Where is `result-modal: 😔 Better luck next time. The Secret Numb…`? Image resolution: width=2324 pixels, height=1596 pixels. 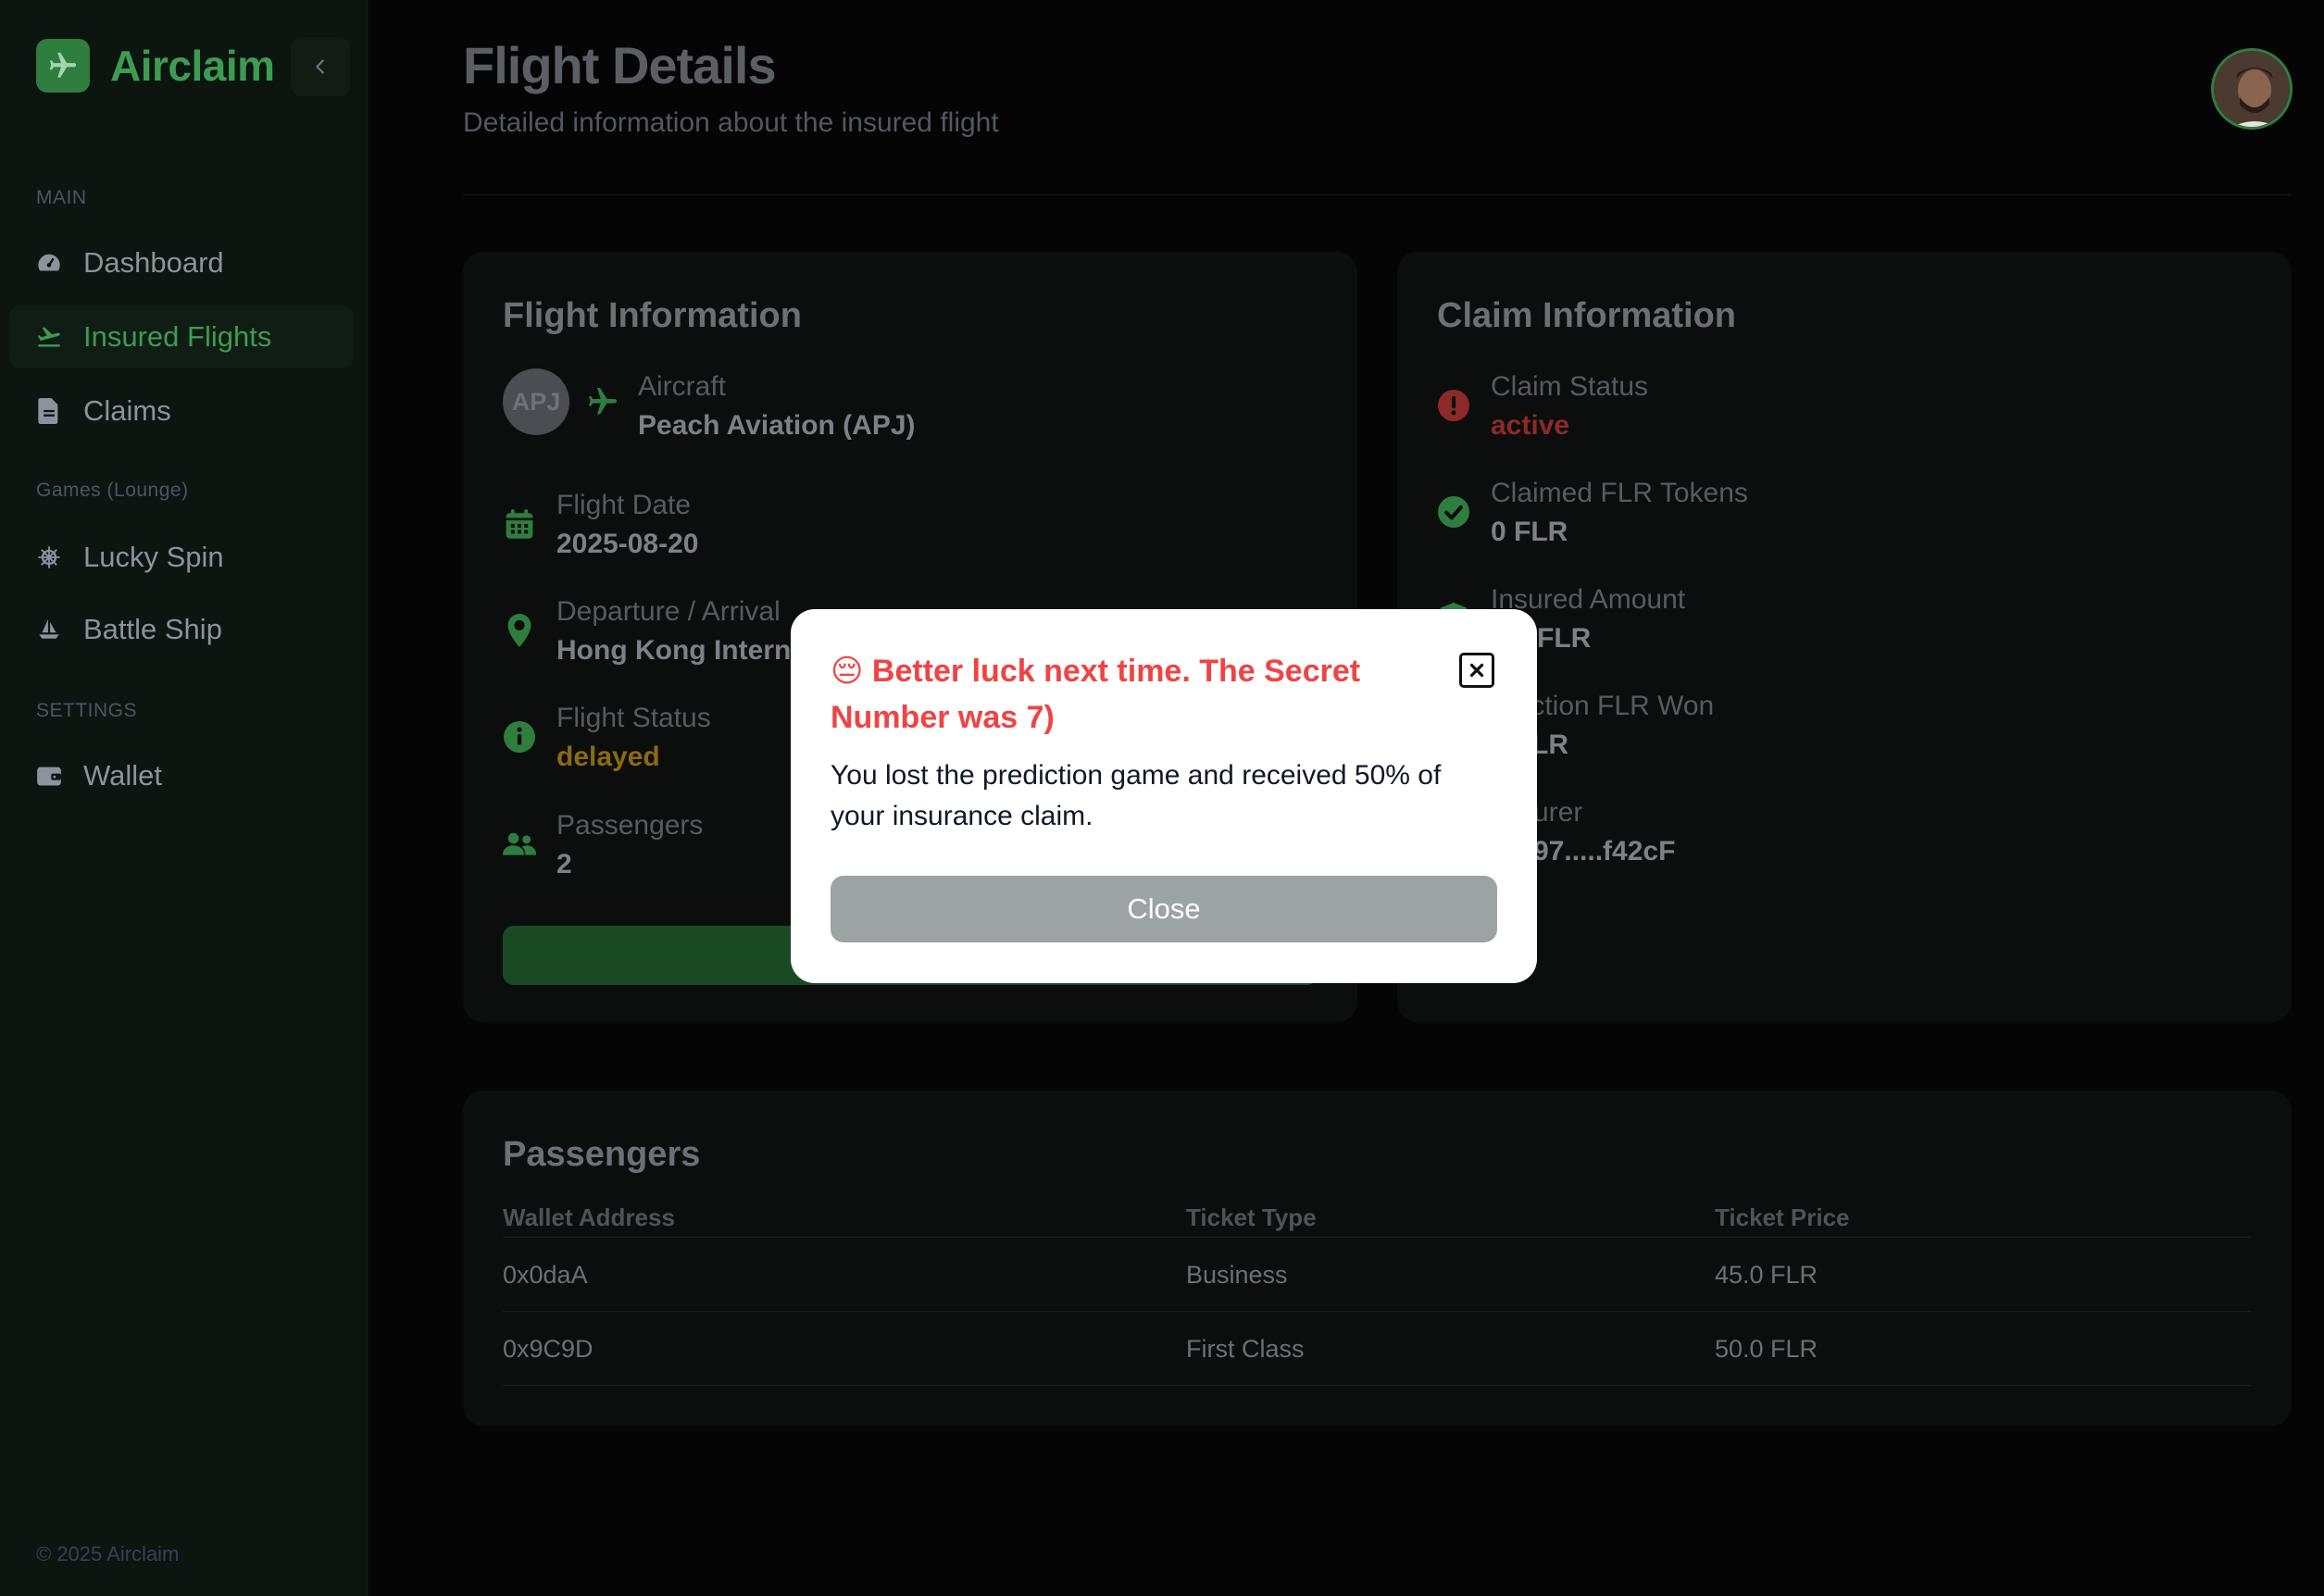
result-modal: 😔 Better luck next time. The Secret Numb… is located at coordinates (1164, 796).